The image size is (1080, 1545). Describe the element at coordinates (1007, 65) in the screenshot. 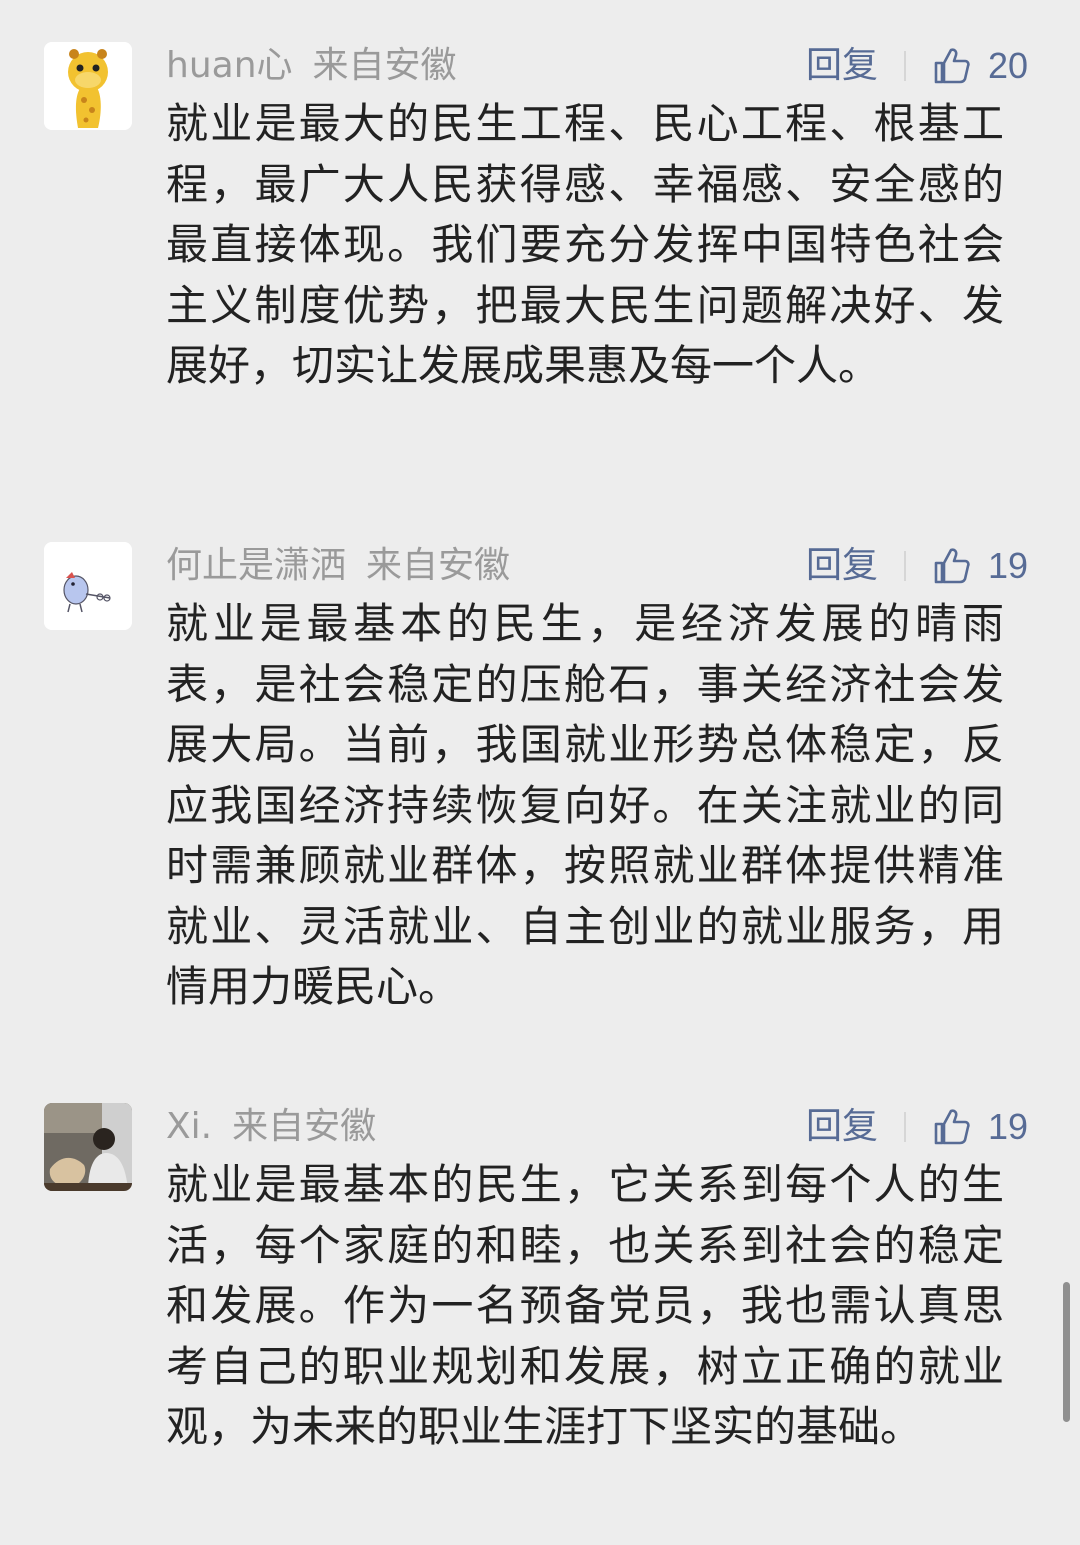

I see `like-count: 20` at that location.